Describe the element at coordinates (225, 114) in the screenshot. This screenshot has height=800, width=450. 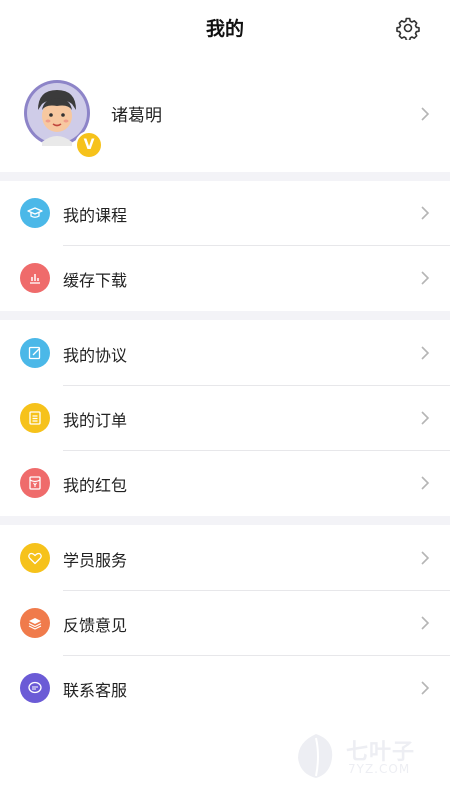
I see `profile-row: V 诸葛明` at that location.